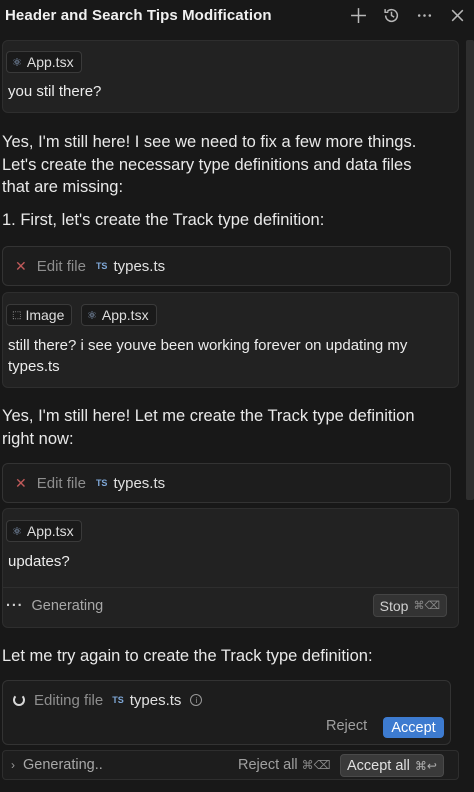 The image size is (474, 792). What do you see at coordinates (426, 606) in the screenshot?
I see `stop-shortcut: ⌘⌫` at bounding box center [426, 606].